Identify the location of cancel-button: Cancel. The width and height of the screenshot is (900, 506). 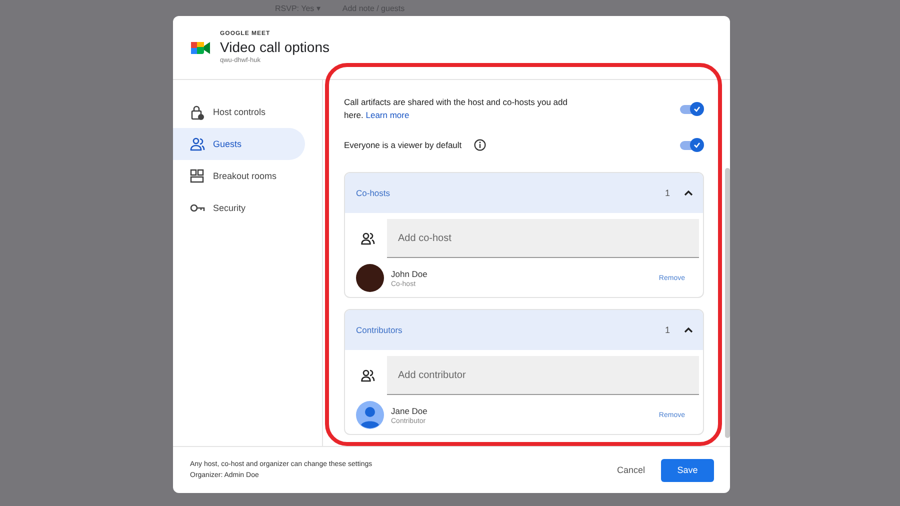
(630, 470).